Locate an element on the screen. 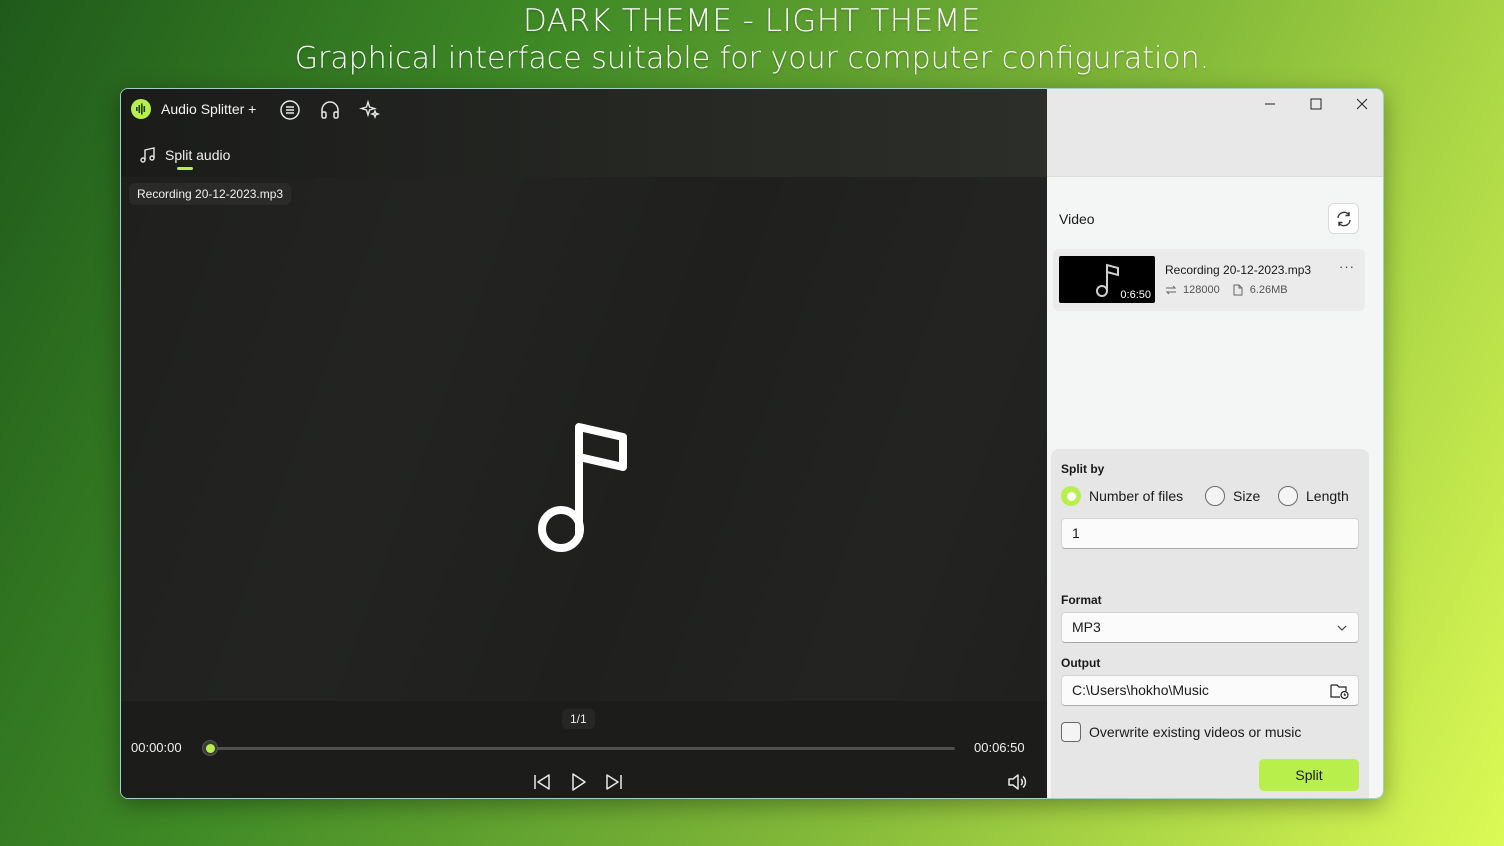 The width and height of the screenshot is (1504, 846). refresh-icon is located at coordinates (1343, 218).